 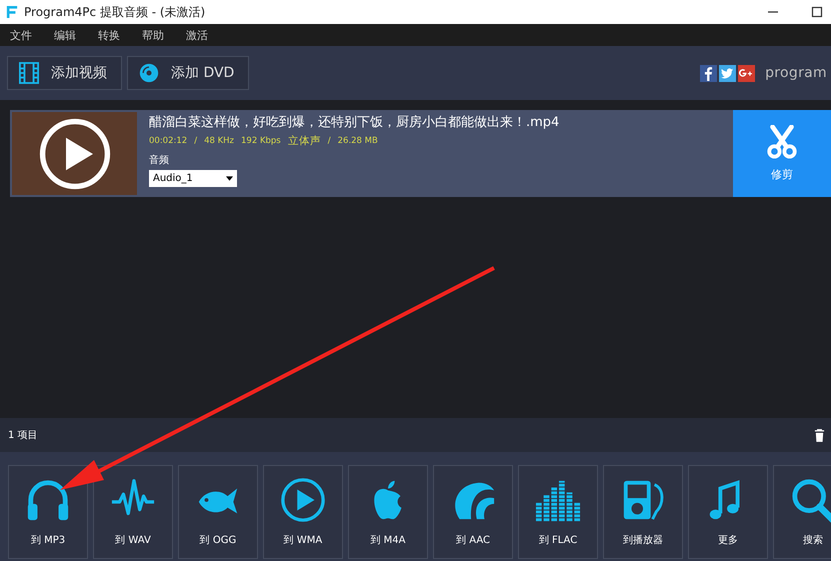 I want to click on trash-icon, so click(x=819, y=435).